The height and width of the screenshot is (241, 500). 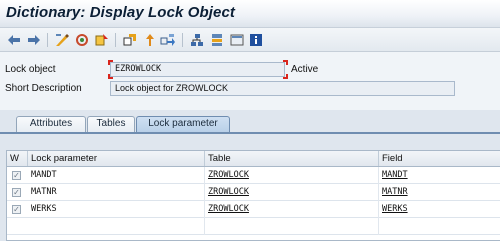 What do you see at coordinates (256, 40) in the screenshot?
I see `info-icon` at bounding box center [256, 40].